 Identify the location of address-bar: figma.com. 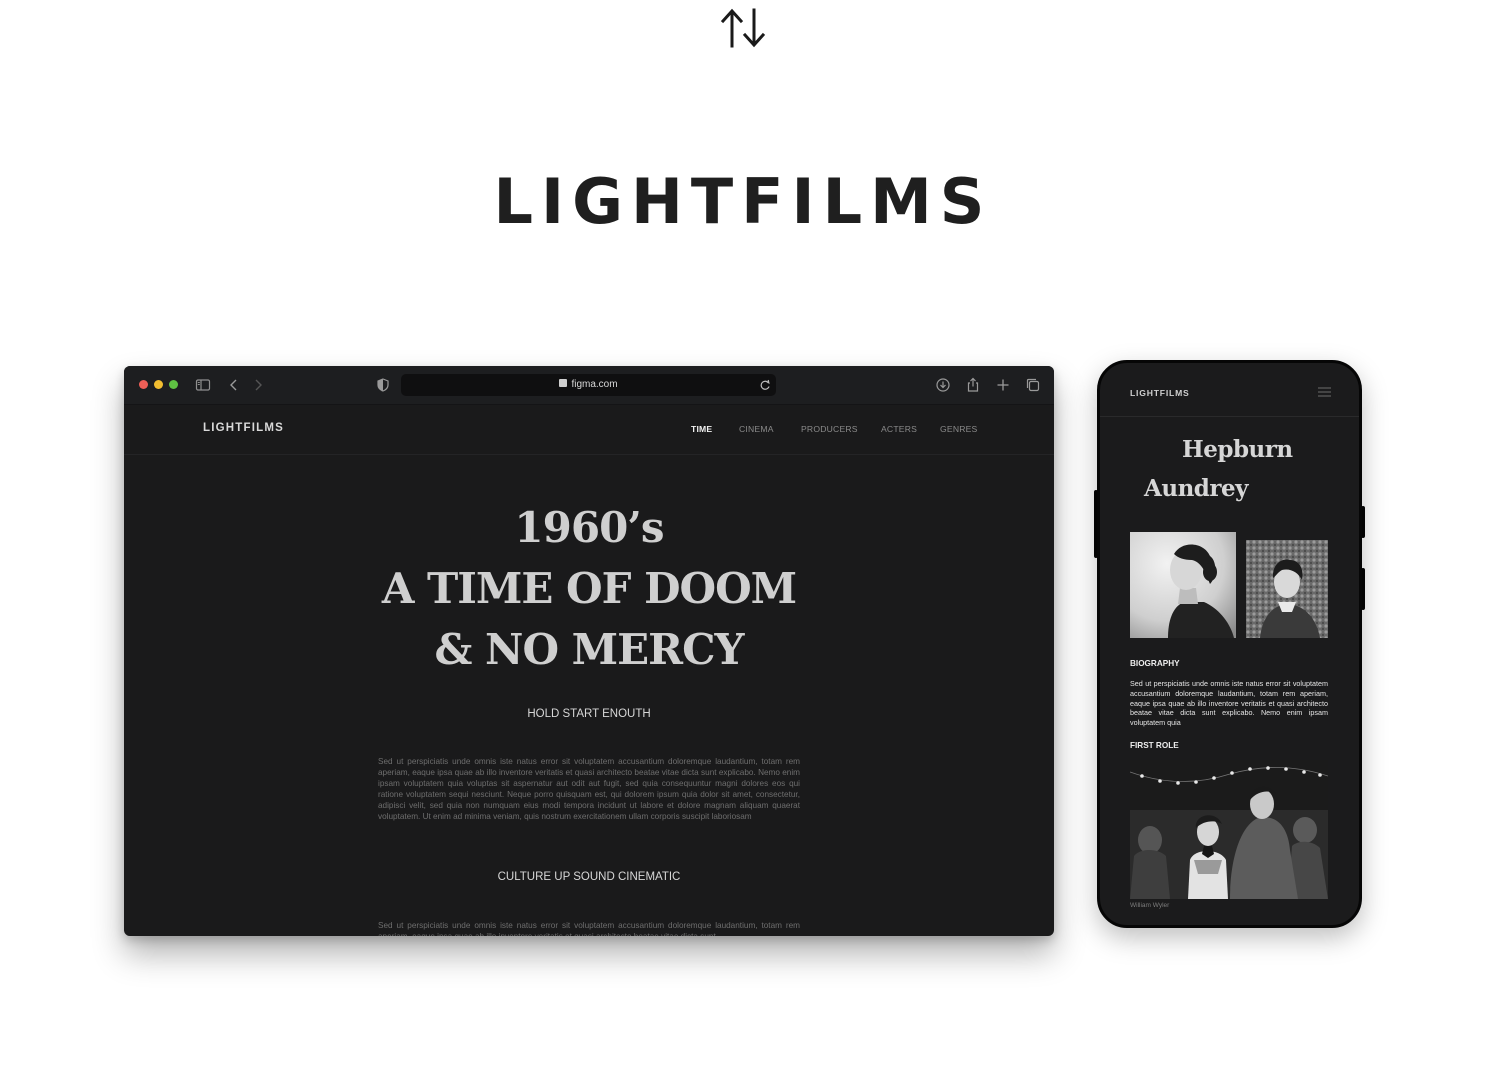
(588, 385).